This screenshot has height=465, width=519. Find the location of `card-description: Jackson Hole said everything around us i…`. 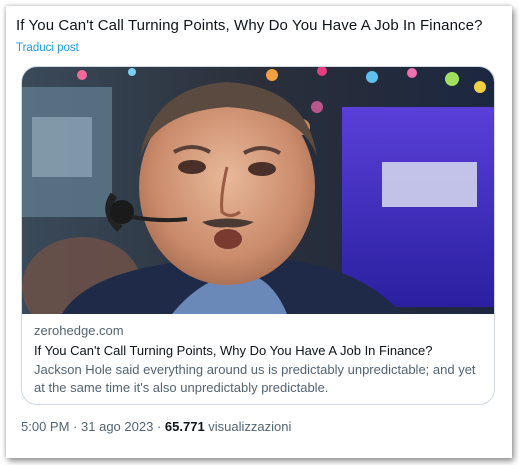

card-description: Jackson Hole said everything around us i… is located at coordinates (255, 378).